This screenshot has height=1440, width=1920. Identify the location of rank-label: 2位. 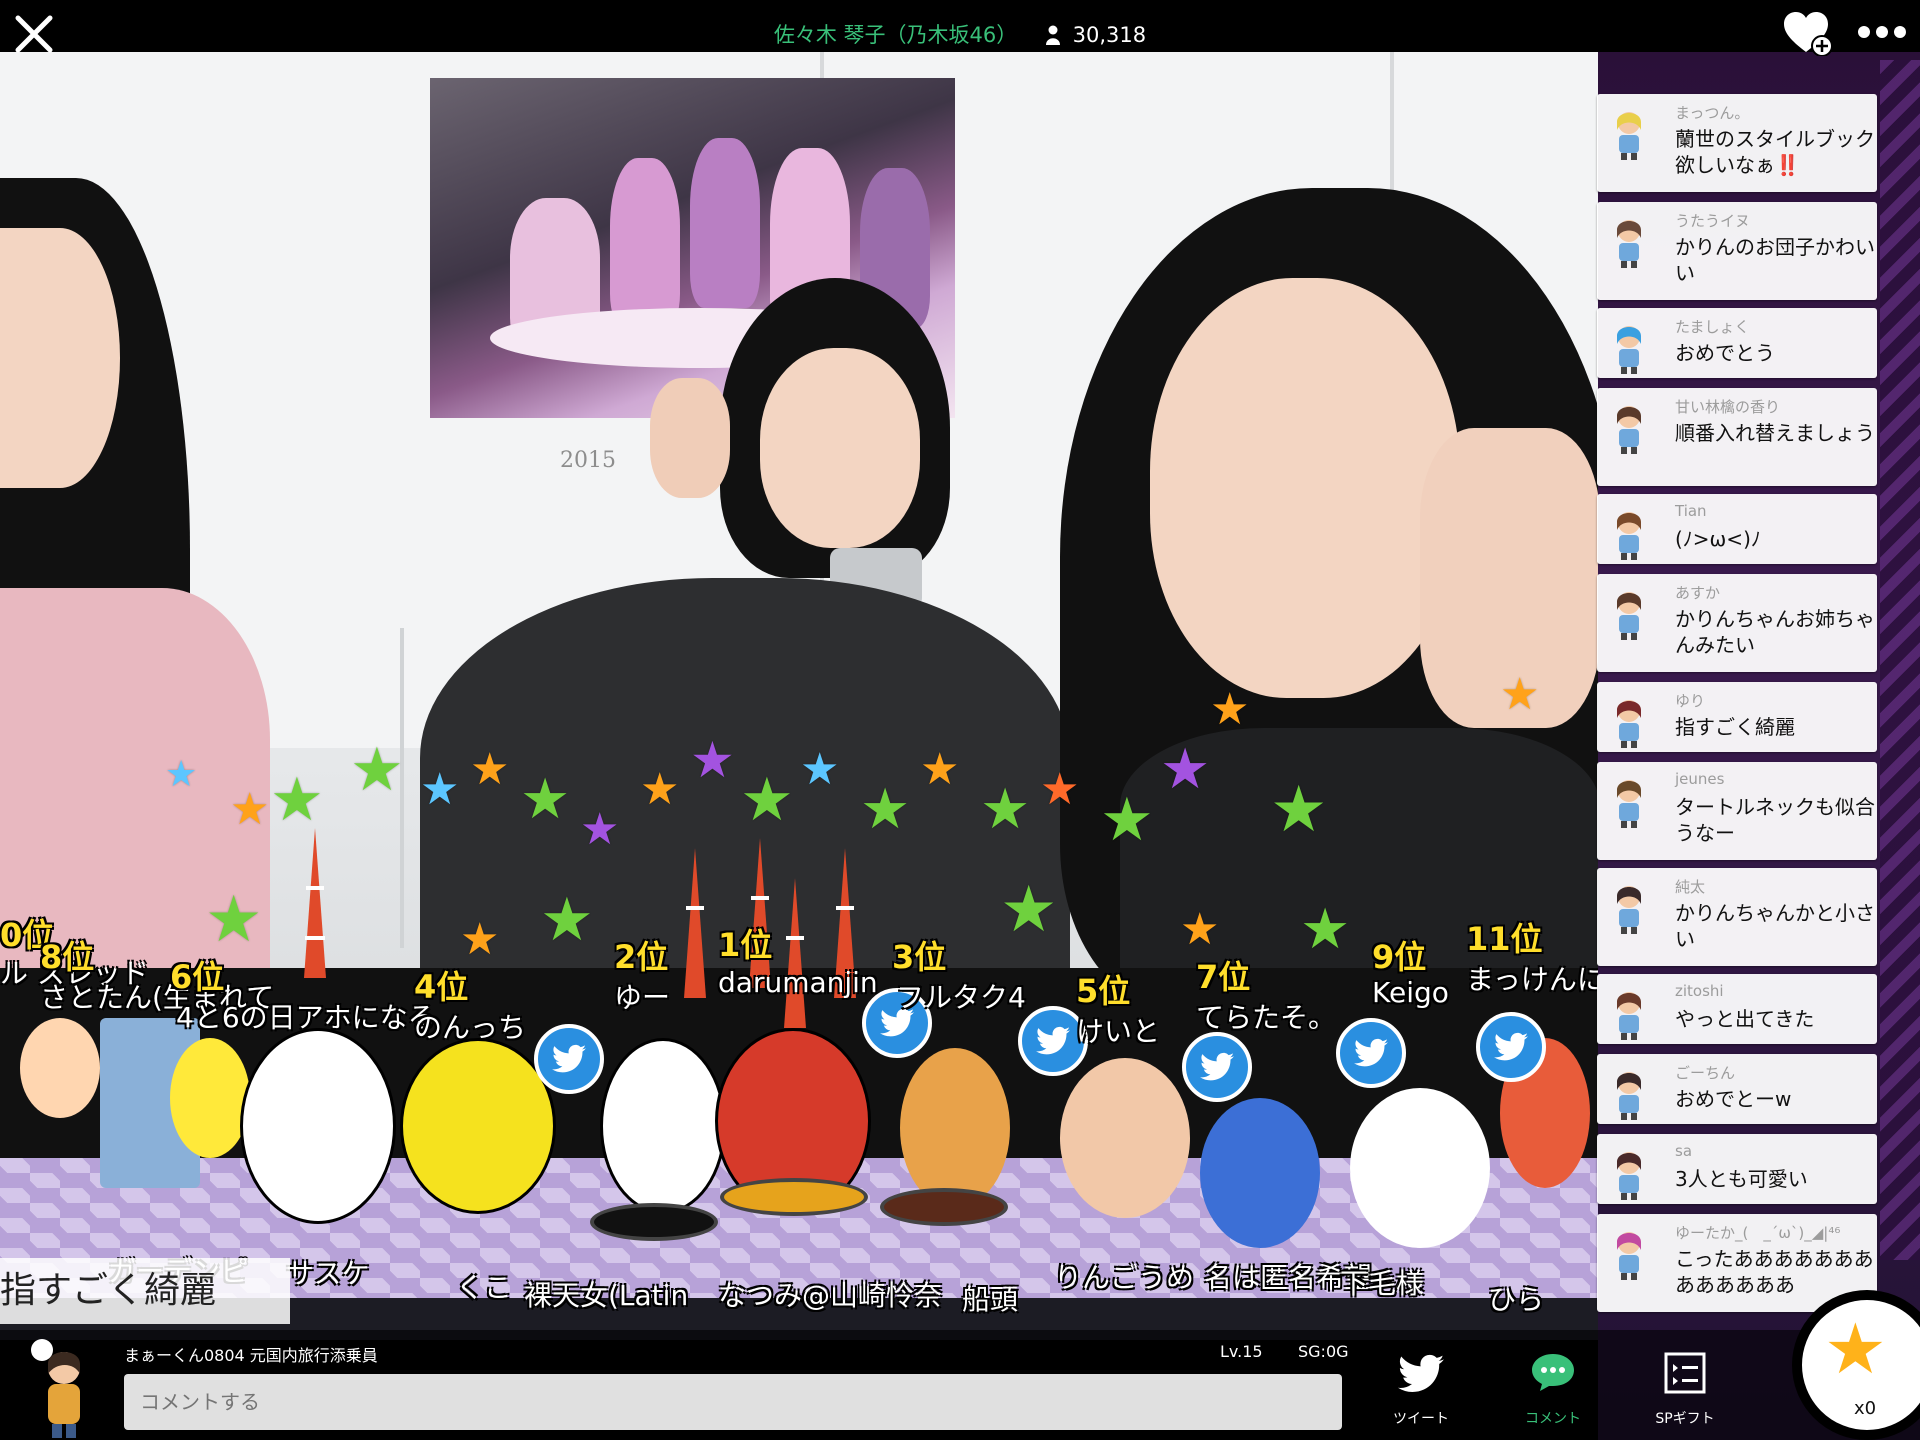
(641, 957).